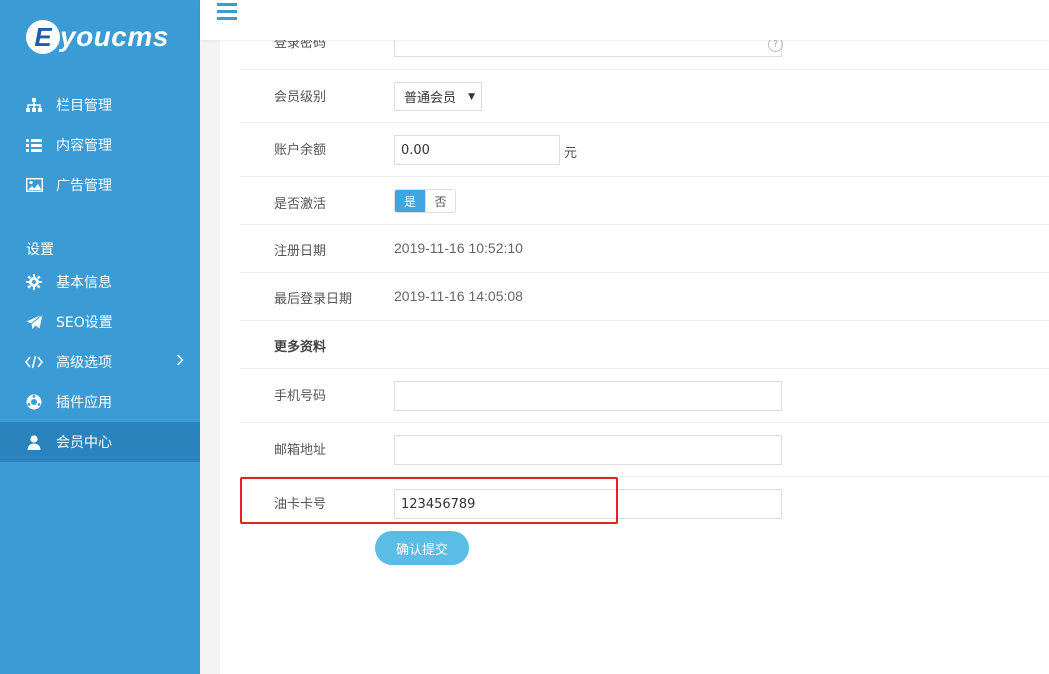 This screenshot has height=674, width=1049. I want to click on active-label: 是否激活, so click(300, 204).